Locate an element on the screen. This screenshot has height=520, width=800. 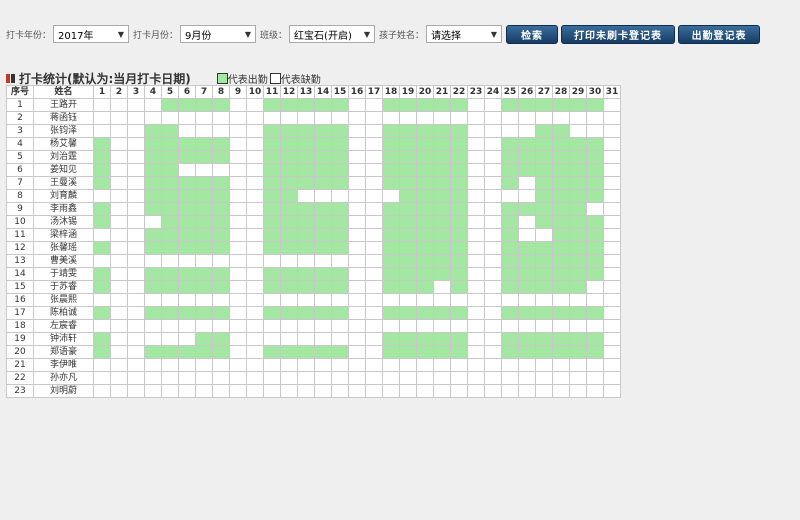
day-header: 9 is located at coordinates (238, 92).